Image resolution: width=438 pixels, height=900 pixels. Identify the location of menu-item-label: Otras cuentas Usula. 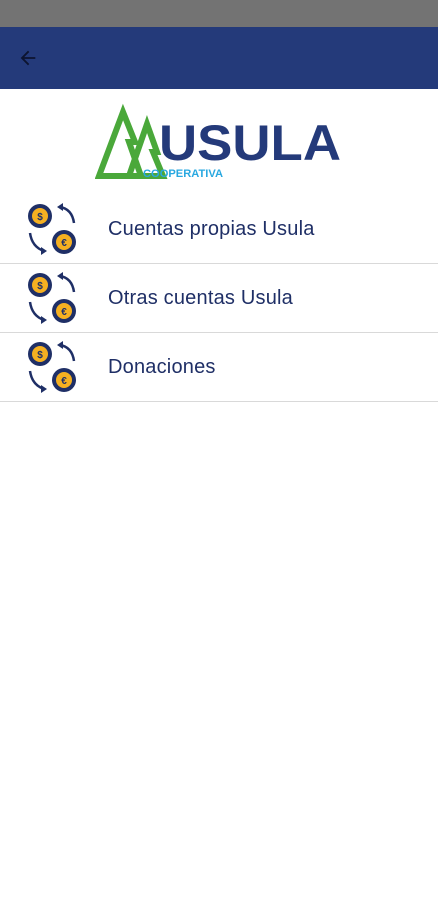
(200, 297).